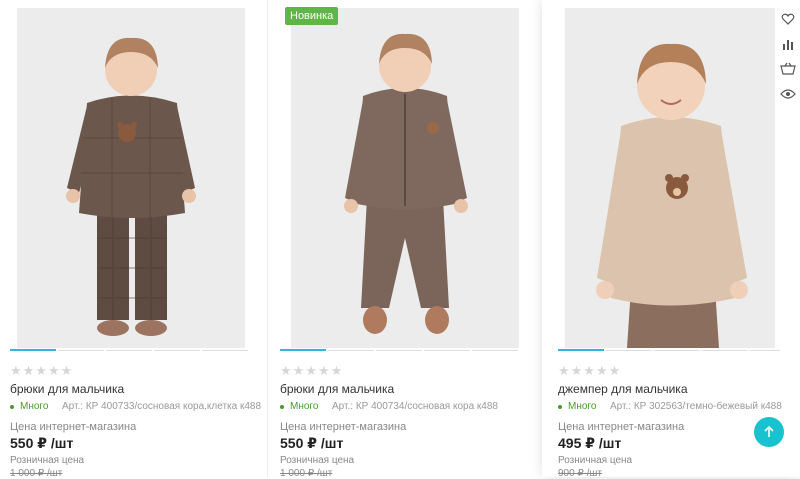 This screenshot has width=800, height=479. I want to click on compare-chart-icon, so click(788, 44).